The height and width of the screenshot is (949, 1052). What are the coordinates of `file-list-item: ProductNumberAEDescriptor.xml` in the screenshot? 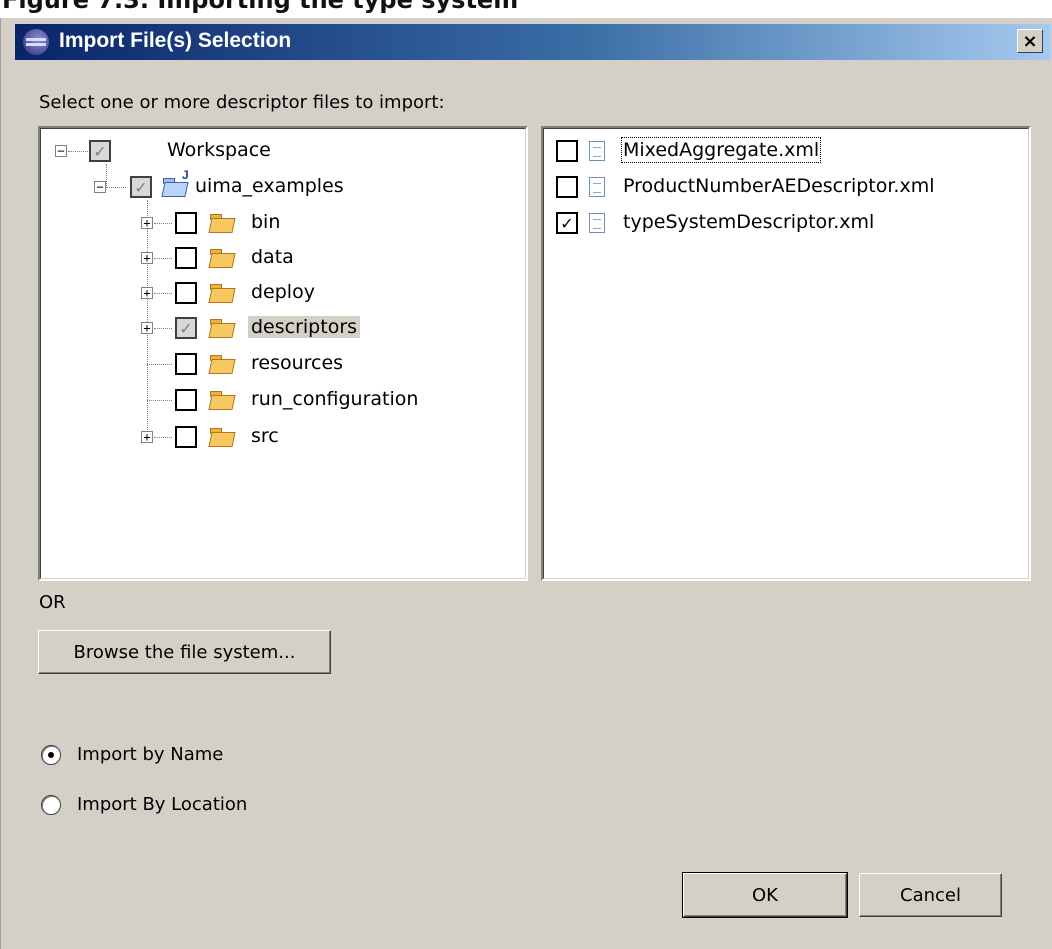 It's located at (786, 187).